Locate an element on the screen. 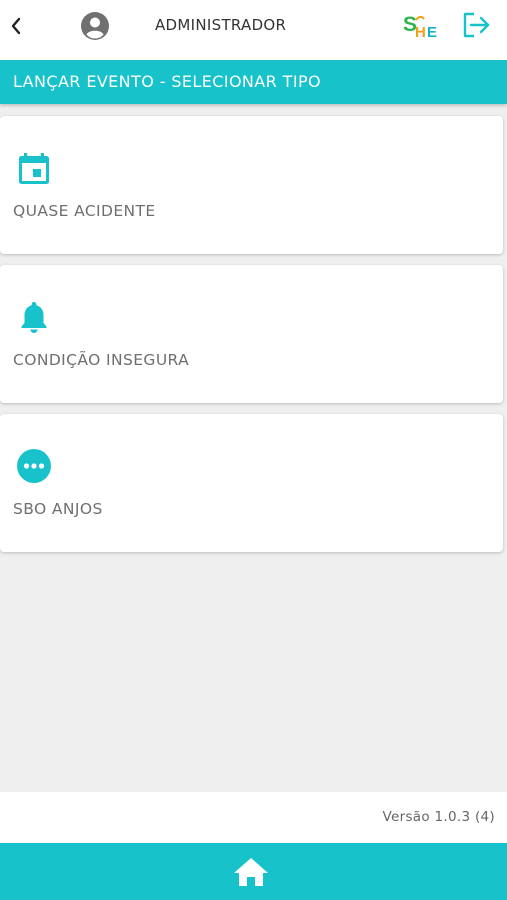  svg-text: H is located at coordinates (420, 32).